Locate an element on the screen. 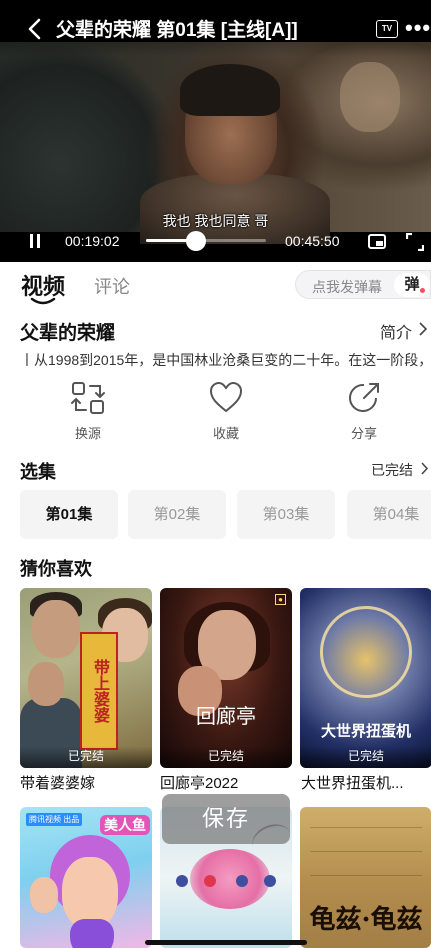  poster-card: 腾讯视频 出品 美人鱼 is located at coordinates (86, 877).